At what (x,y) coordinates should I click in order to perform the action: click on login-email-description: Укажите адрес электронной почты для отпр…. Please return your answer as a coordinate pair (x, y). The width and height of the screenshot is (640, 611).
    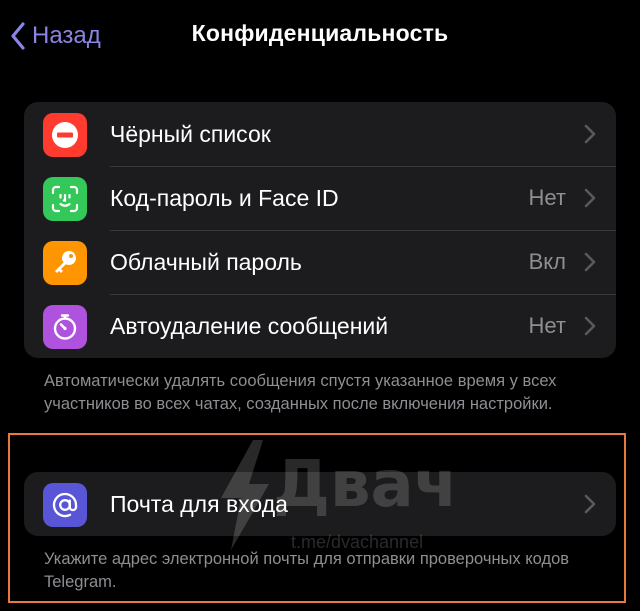
    Looking at the image, I should click on (307, 570).